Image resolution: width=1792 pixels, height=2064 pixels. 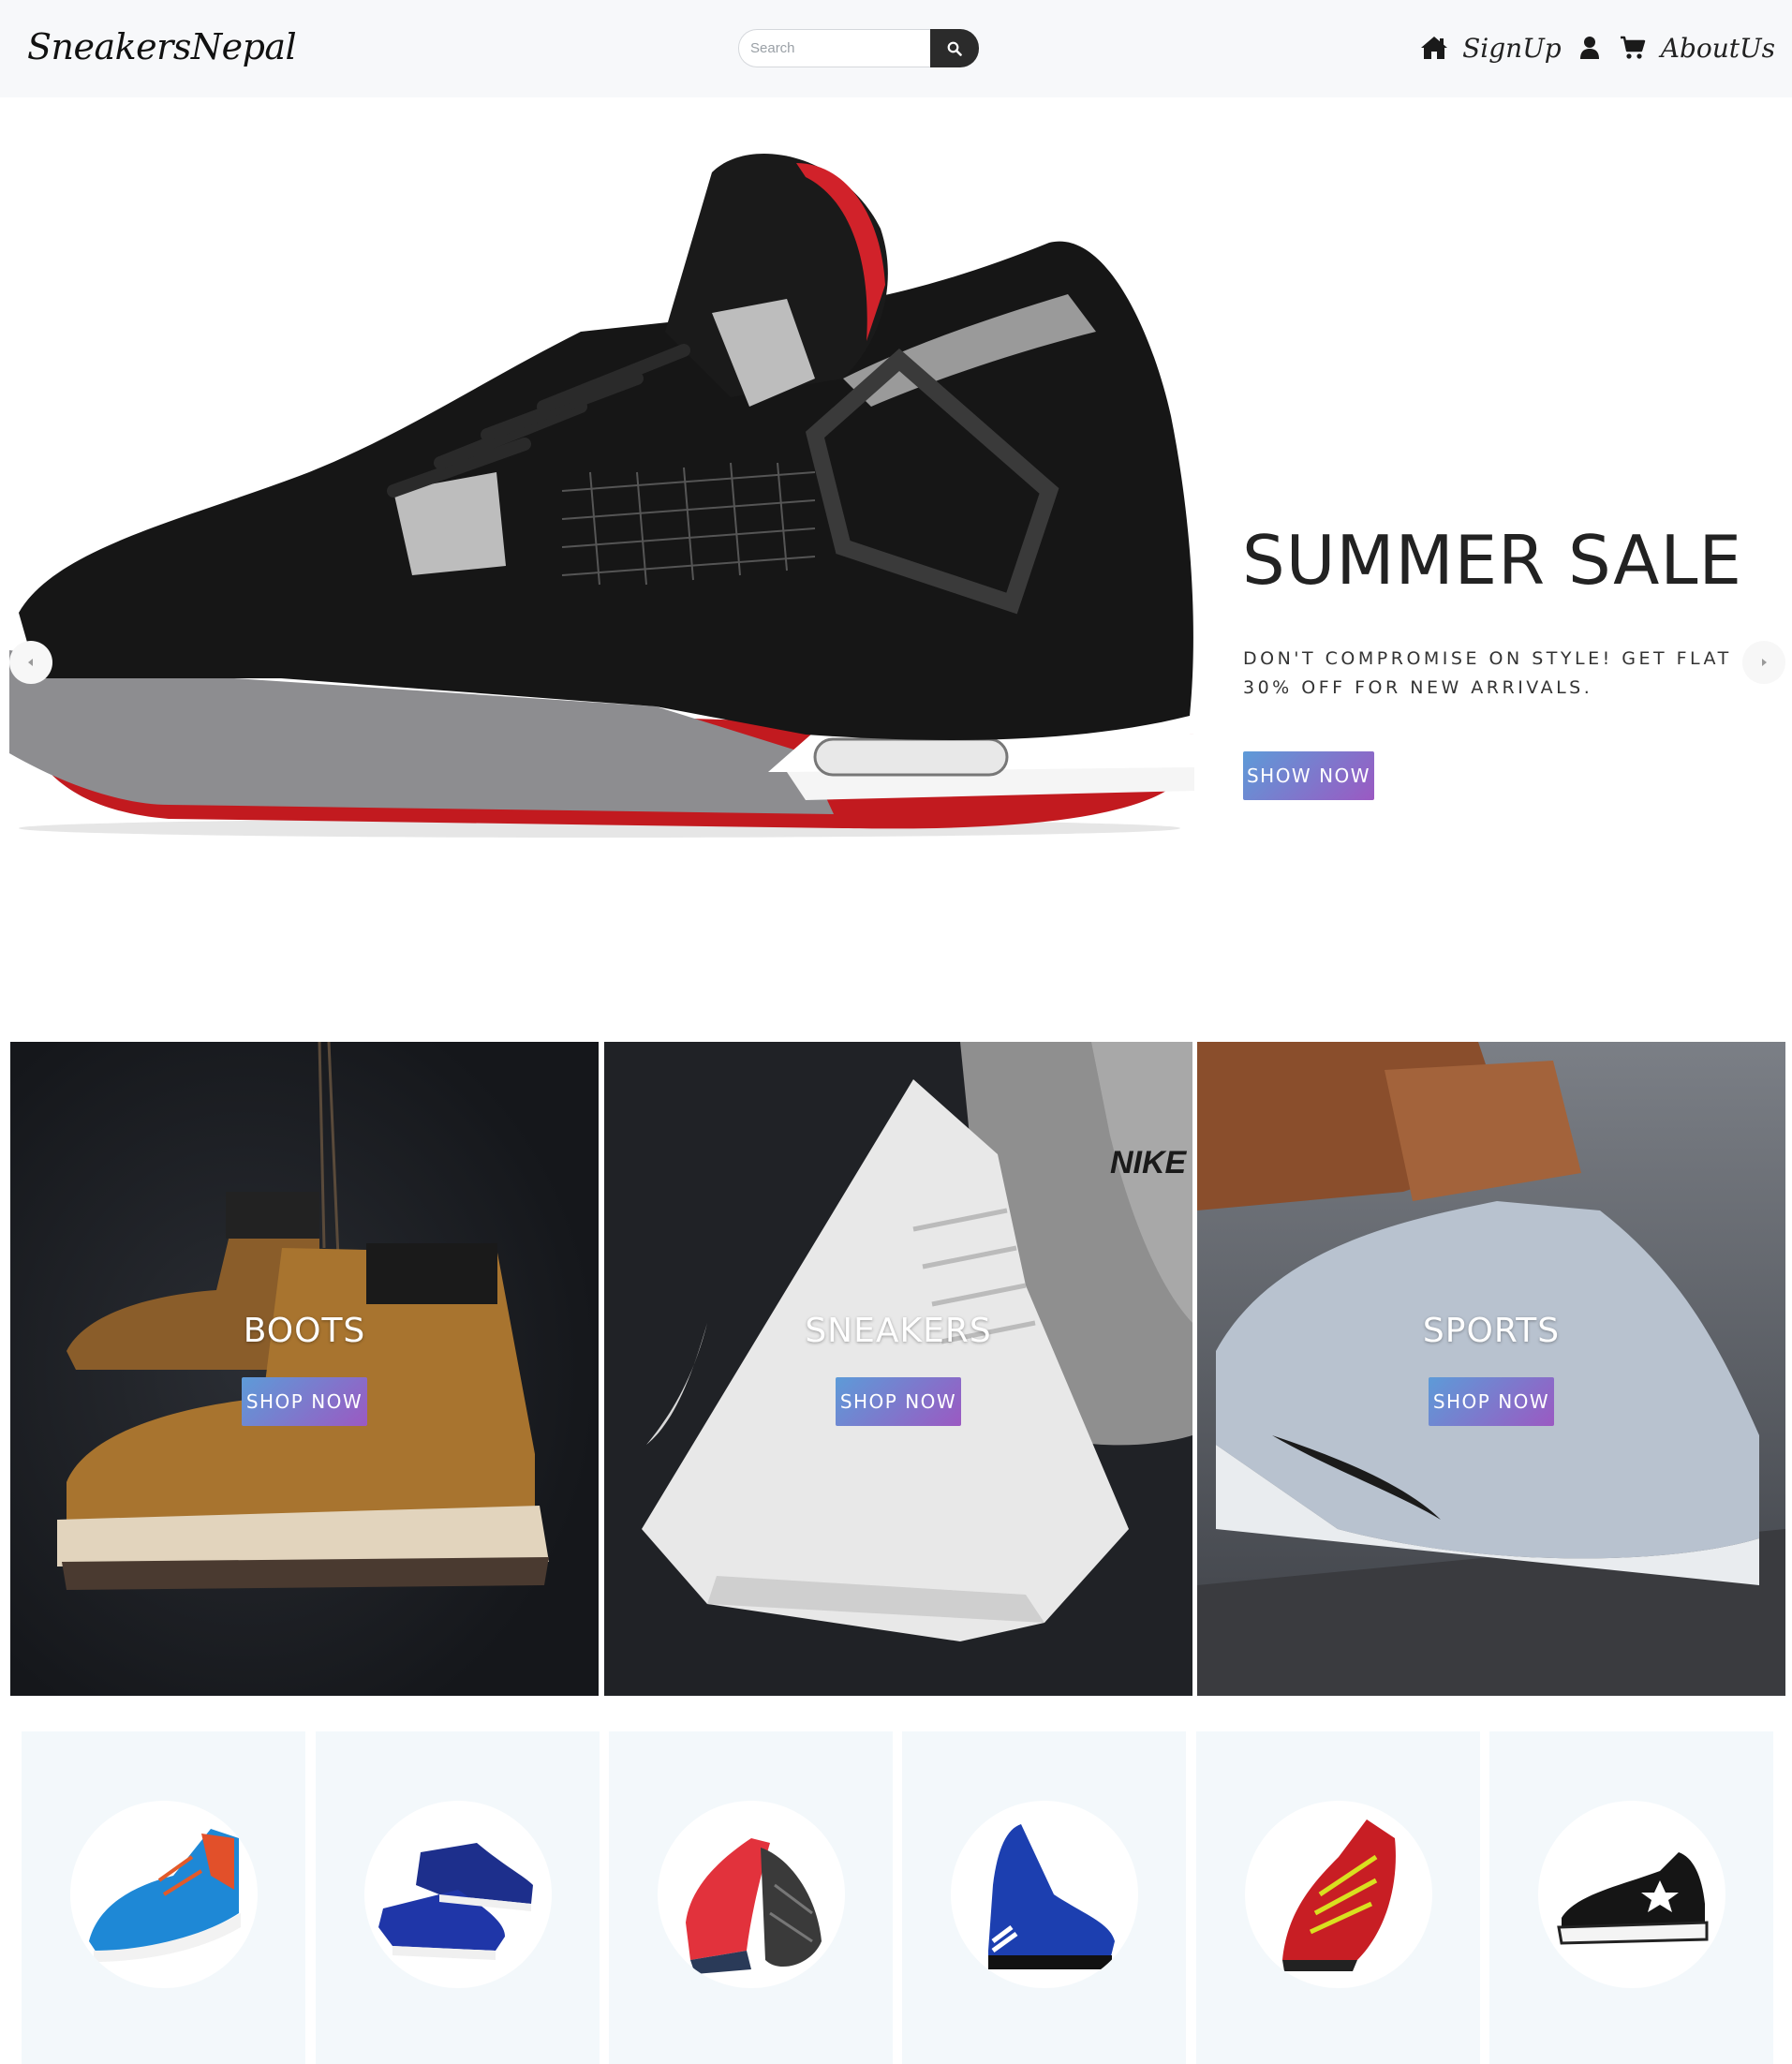 I want to click on boots-image, so click(x=304, y=1369).